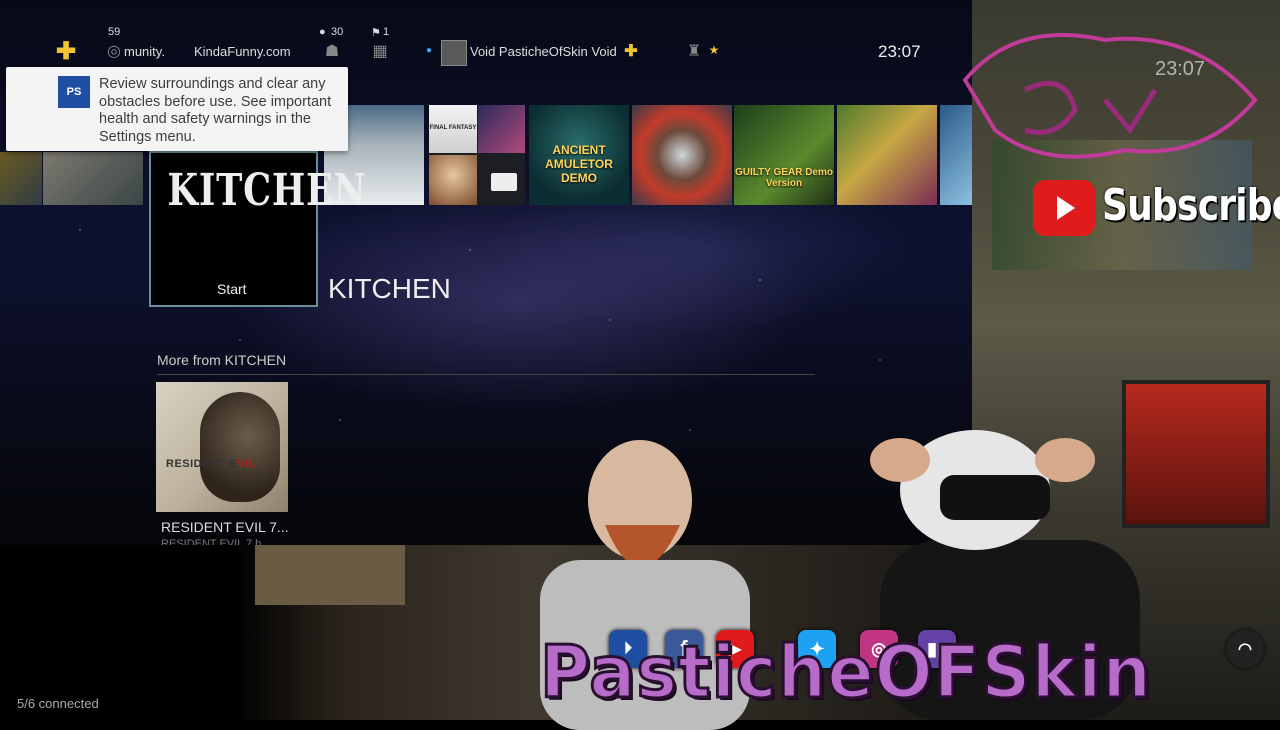 Image resolution: width=1280 pixels, height=730 pixels. What do you see at coordinates (211, 464) in the screenshot?
I see `related-game-logo: RESIDENT EVIL` at bounding box center [211, 464].